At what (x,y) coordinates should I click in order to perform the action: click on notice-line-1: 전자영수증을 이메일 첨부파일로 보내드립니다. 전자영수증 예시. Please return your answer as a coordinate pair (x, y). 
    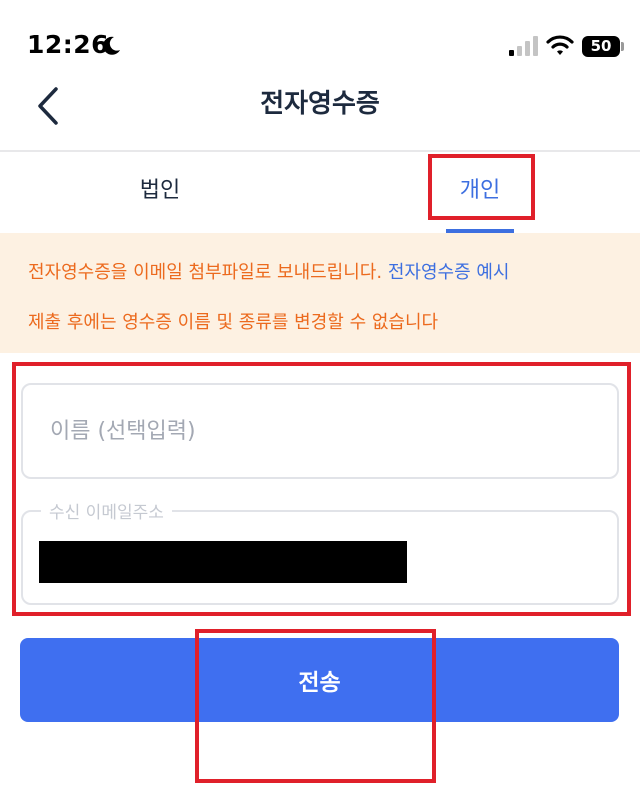
    Looking at the image, I should click on (268, 271).